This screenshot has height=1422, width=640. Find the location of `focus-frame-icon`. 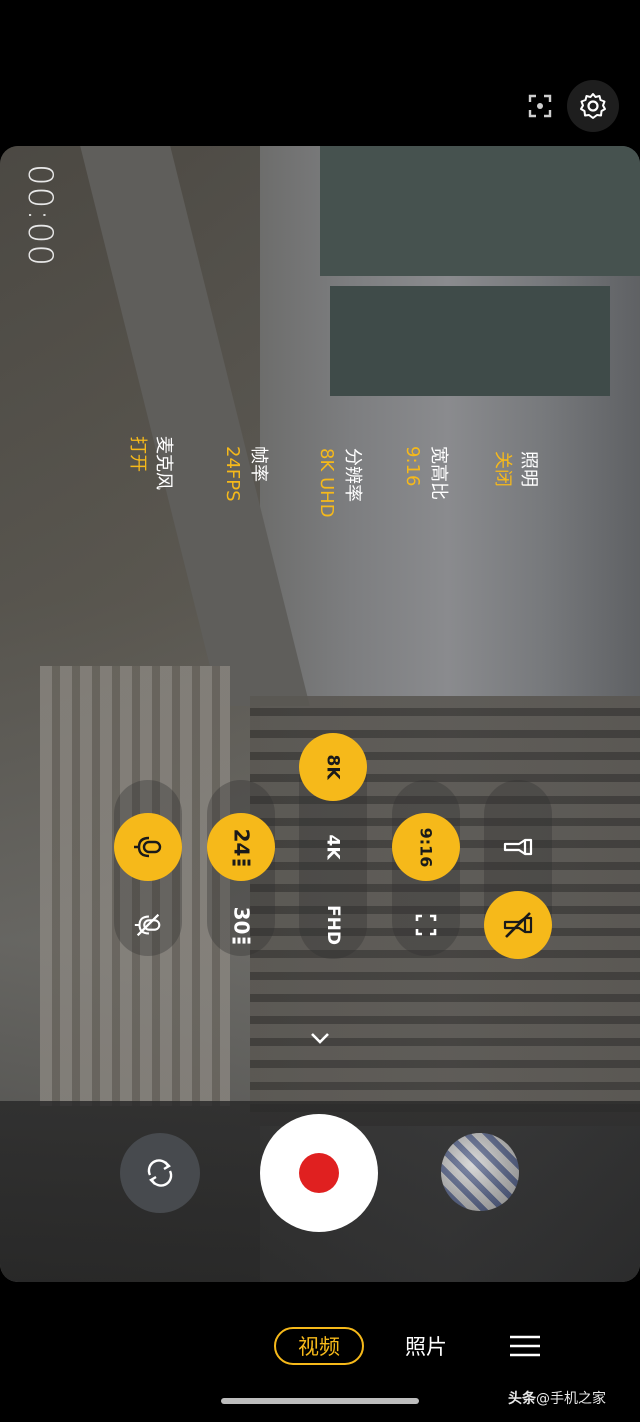

focus-frame-icon is located at coordinates (540, 106).